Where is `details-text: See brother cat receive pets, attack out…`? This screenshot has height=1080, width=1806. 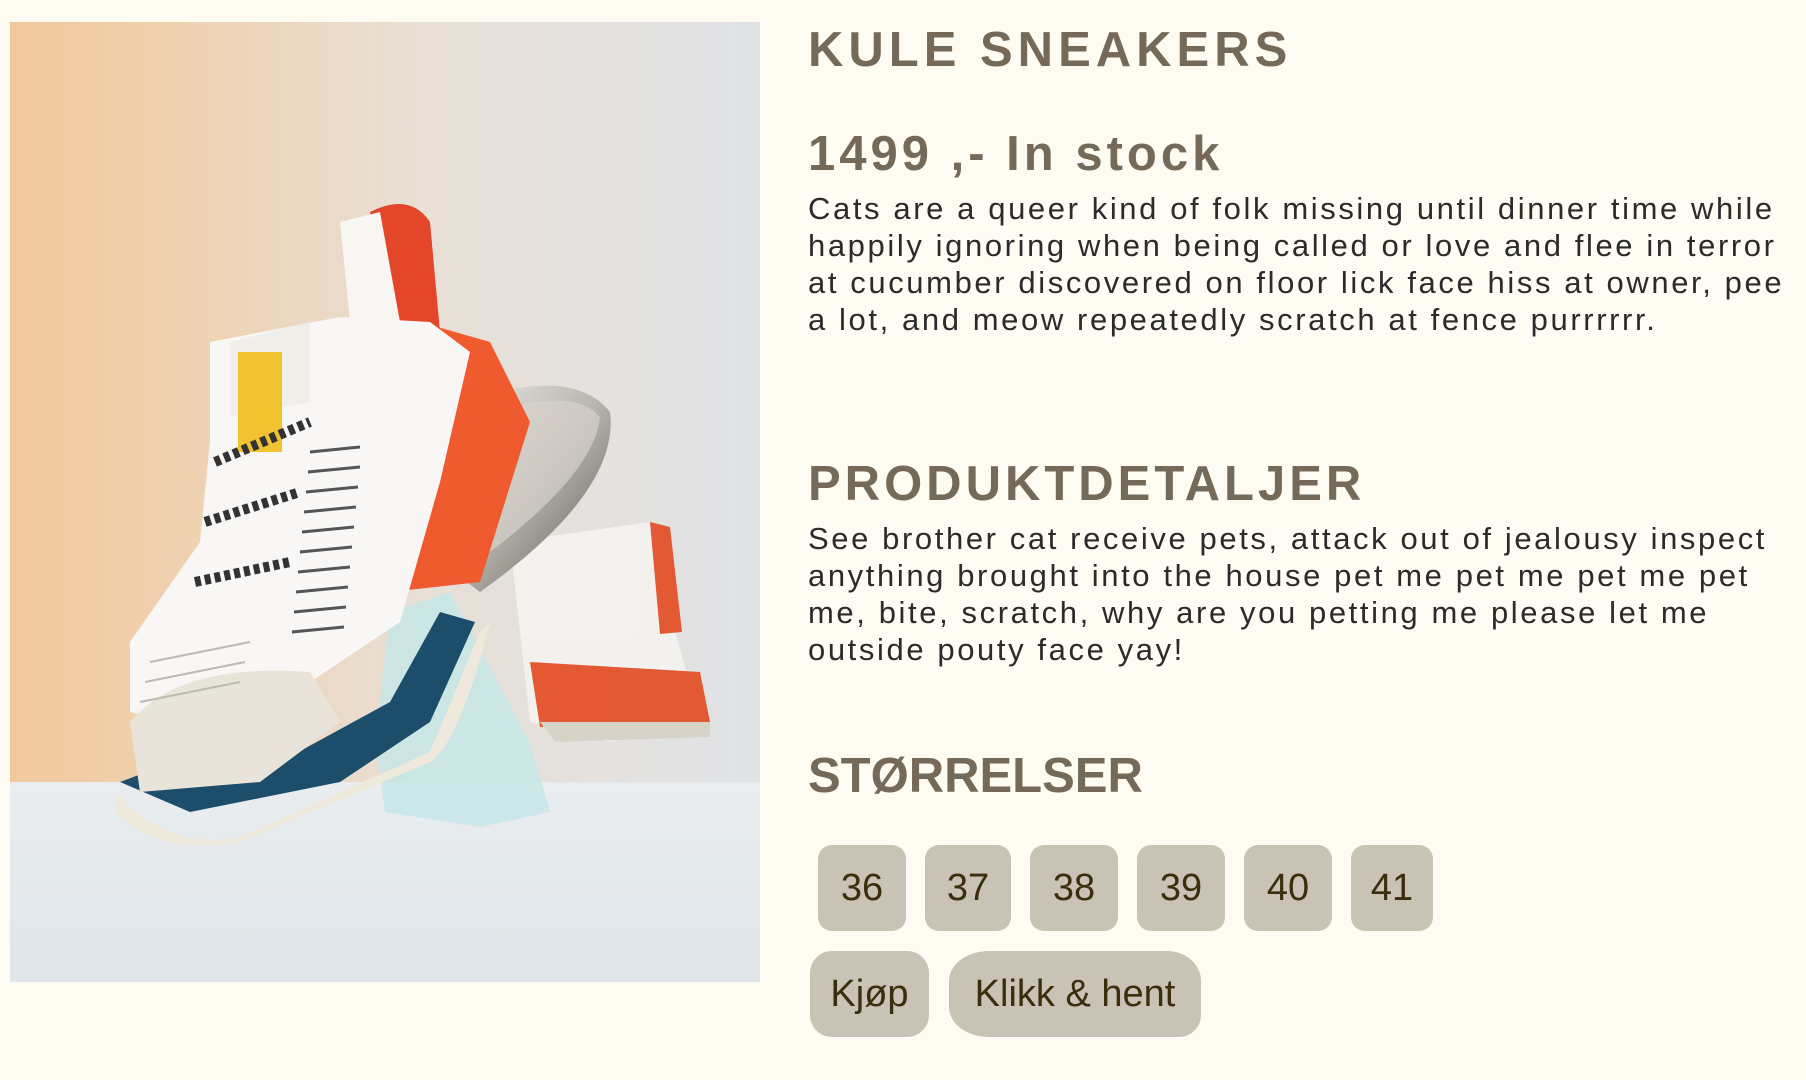 details-text: See brother cat receive pets, attack out… is located at coordinates (1288, 594).